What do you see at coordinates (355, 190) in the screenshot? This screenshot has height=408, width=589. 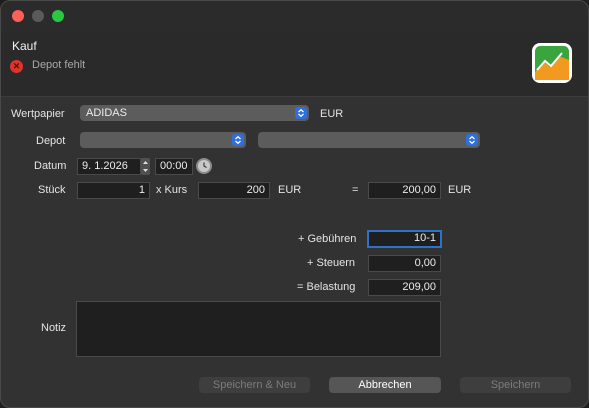 I see `equals-sign: =` at bounding box center [355, 190].